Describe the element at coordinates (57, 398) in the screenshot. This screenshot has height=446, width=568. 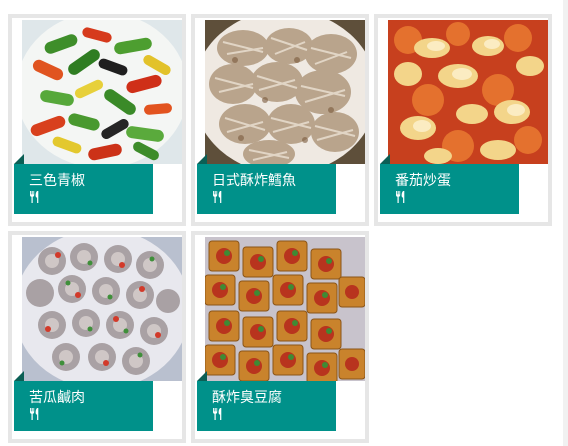
I see `dish-name: 苦瓜鹹肉` at that location.